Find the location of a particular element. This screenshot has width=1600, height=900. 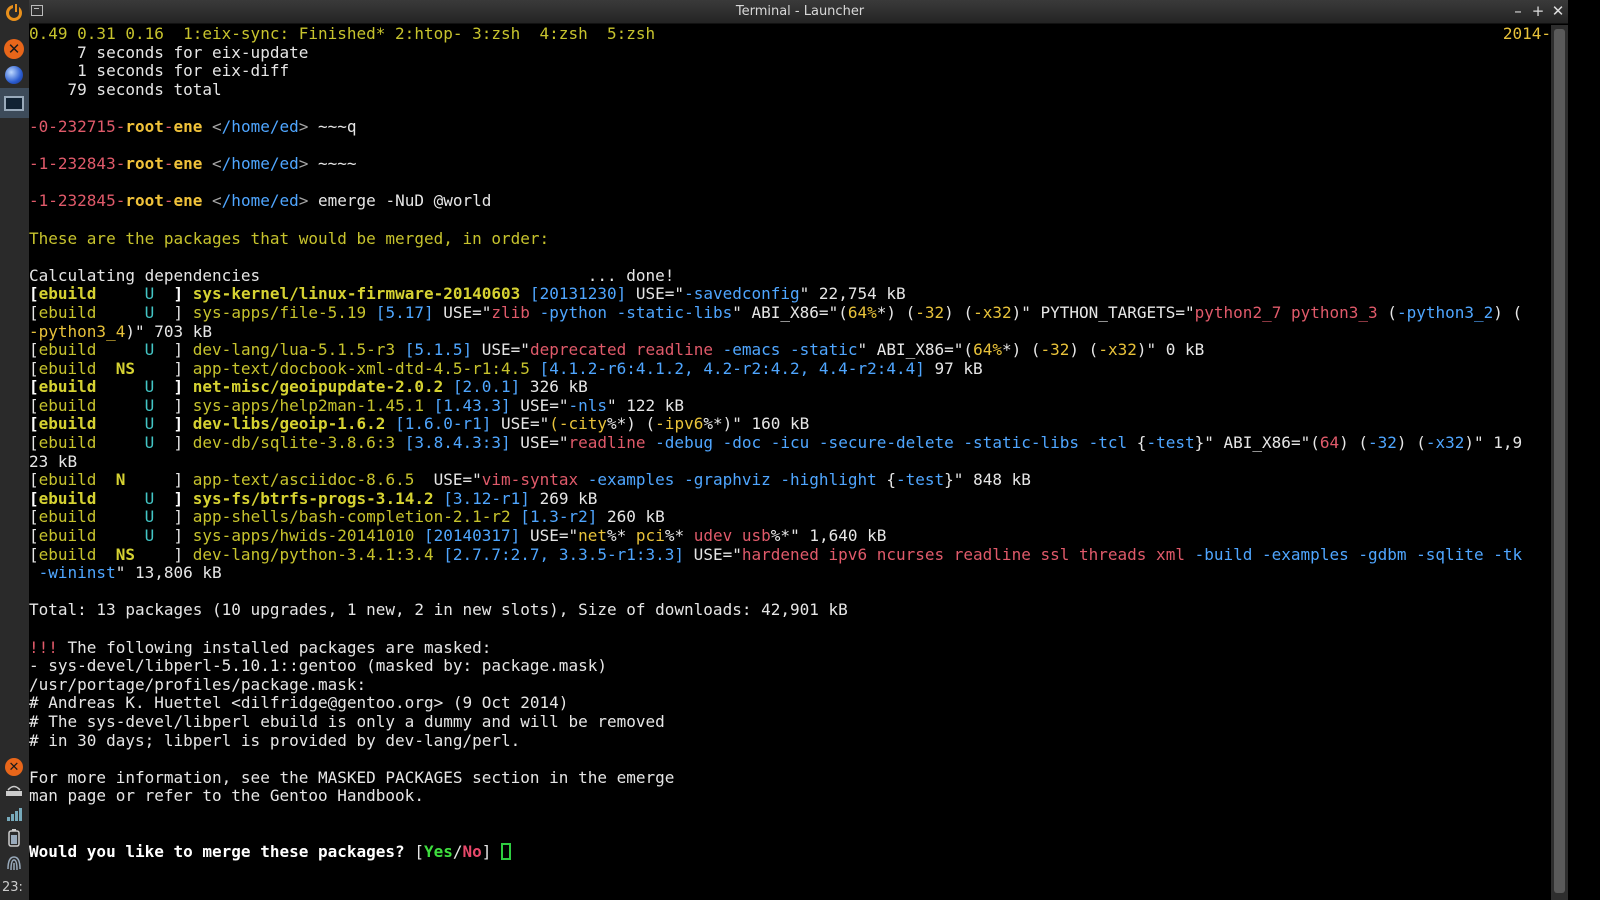

maximize-button: + is located at coordinates (1538, 11).